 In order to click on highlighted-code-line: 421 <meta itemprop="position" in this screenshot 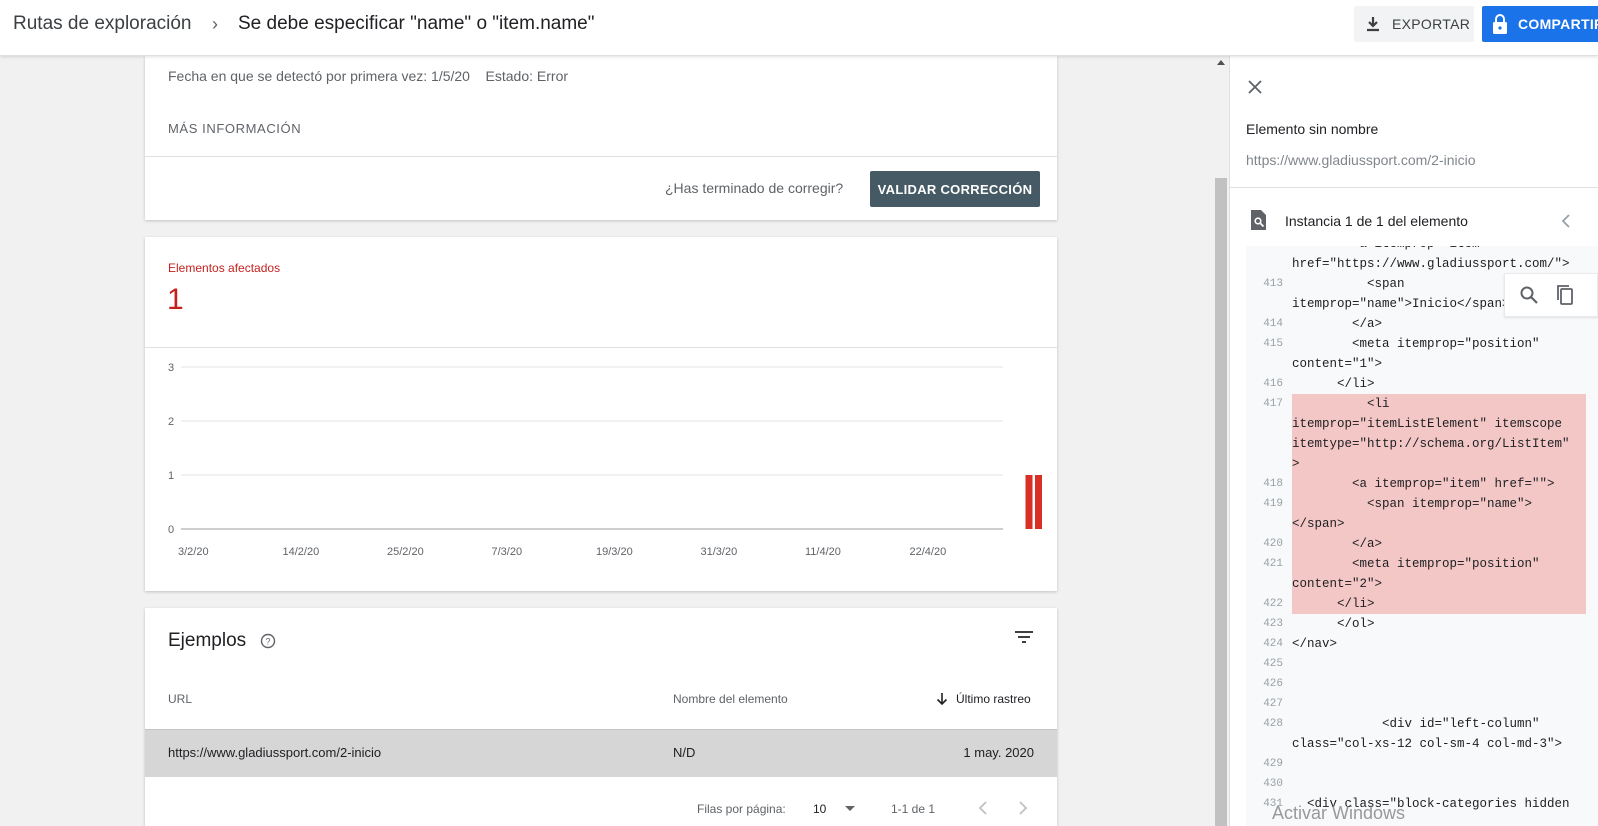, I will do `click(1422, 564)`.